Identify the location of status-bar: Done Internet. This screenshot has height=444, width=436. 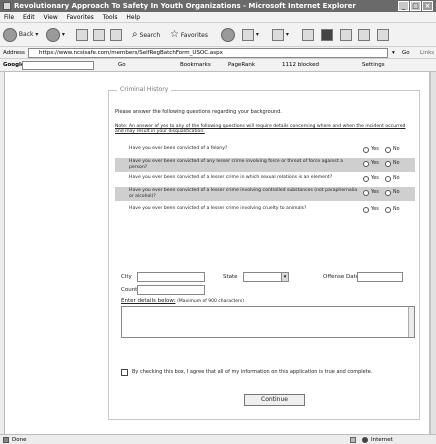
(218, 439).